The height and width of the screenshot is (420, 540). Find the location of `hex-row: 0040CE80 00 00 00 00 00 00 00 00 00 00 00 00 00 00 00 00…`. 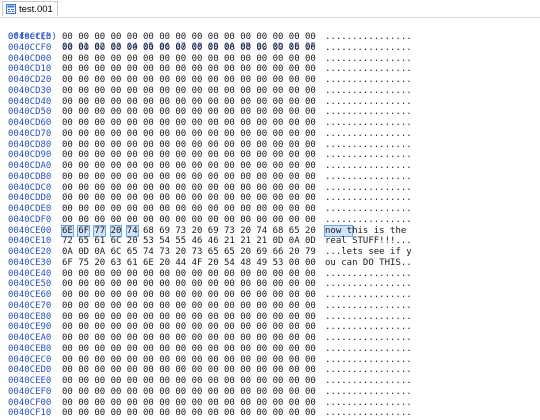

hex-row: 0040CE80 00 00 00 00 00 00 00 00 00 00 00 00 00 00 00 00… is located at coordinates (270, 317).